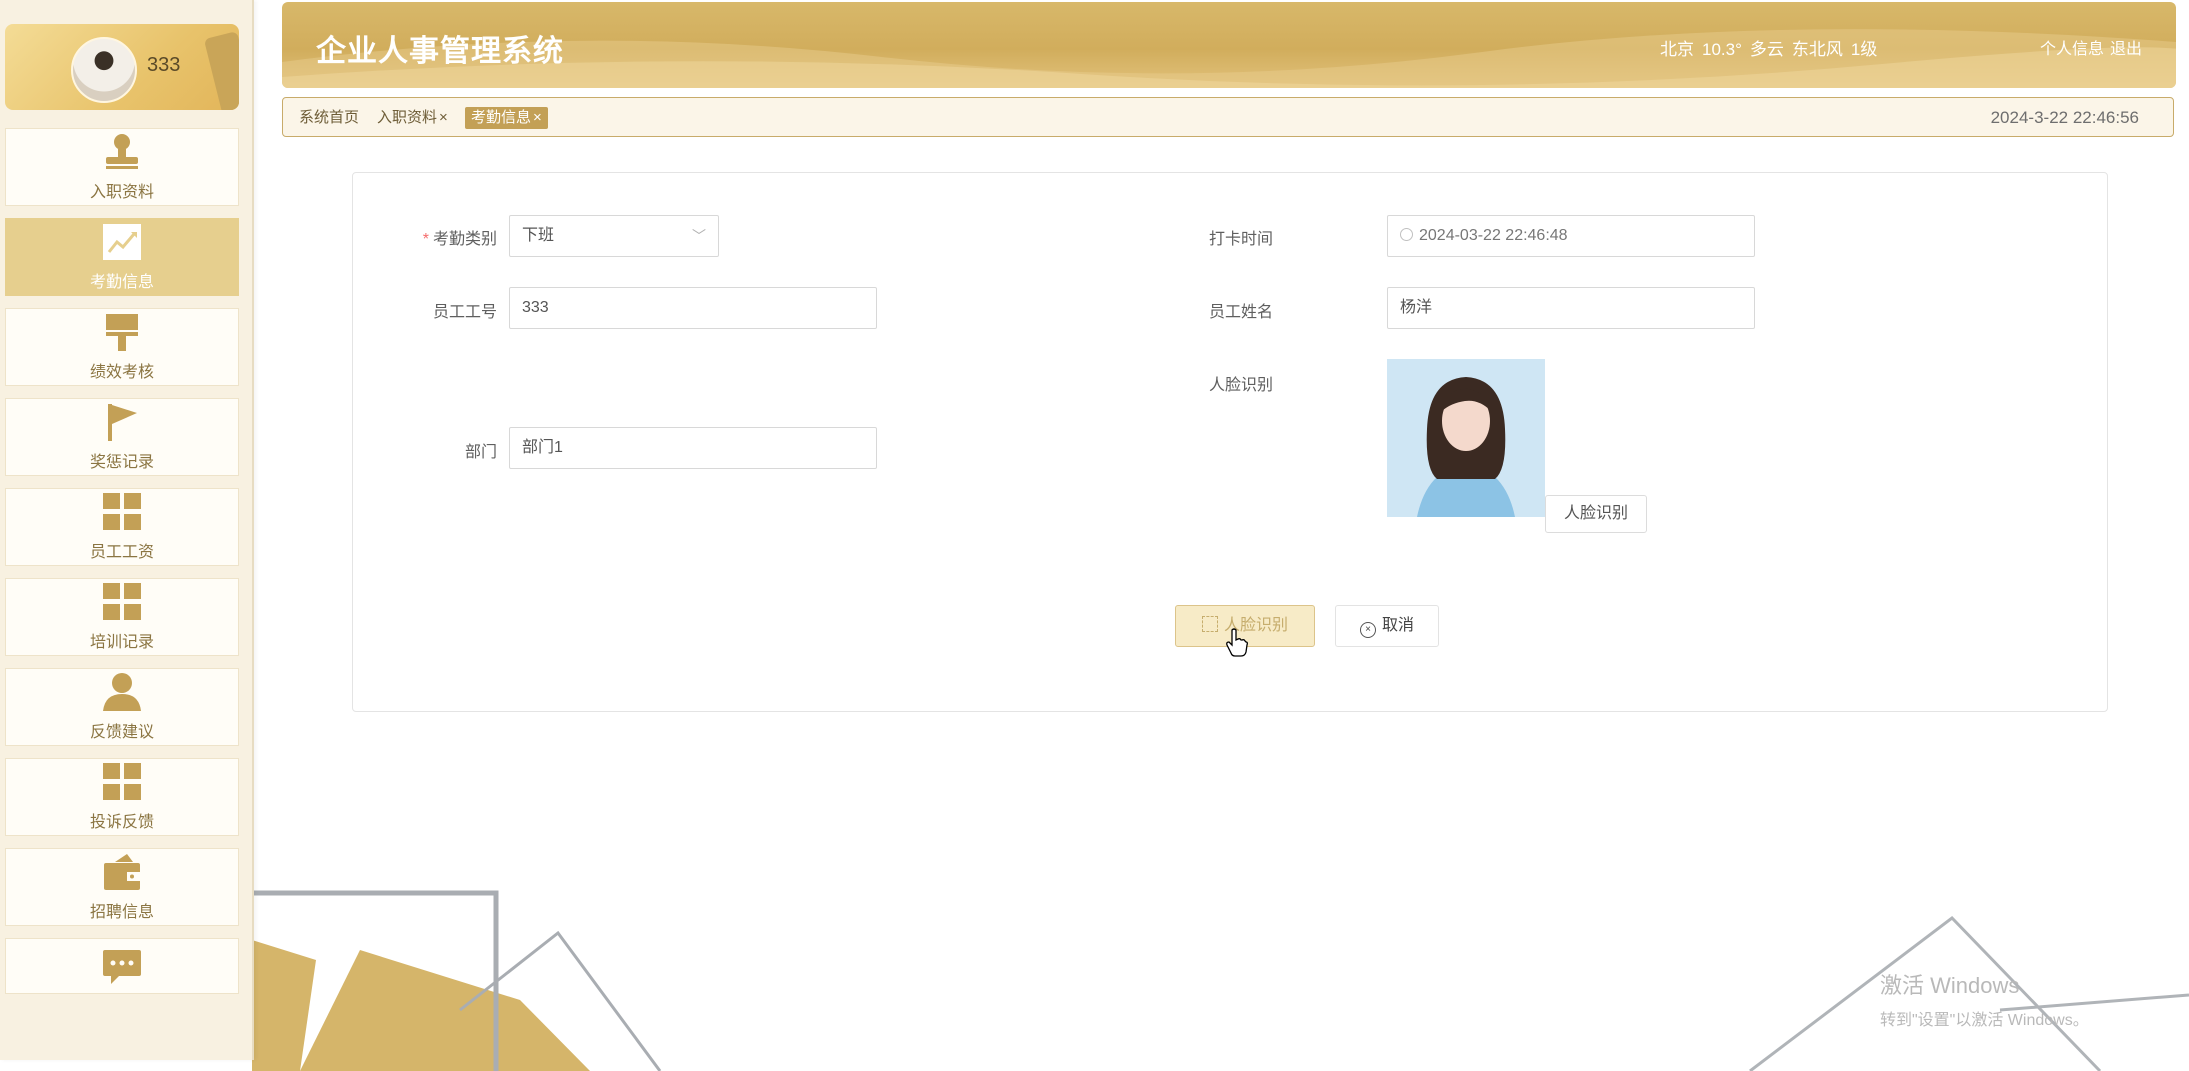  Describe the element at coordinates (1397, 625) in the screenshot. I see `cancel-label: 取消` at that location.